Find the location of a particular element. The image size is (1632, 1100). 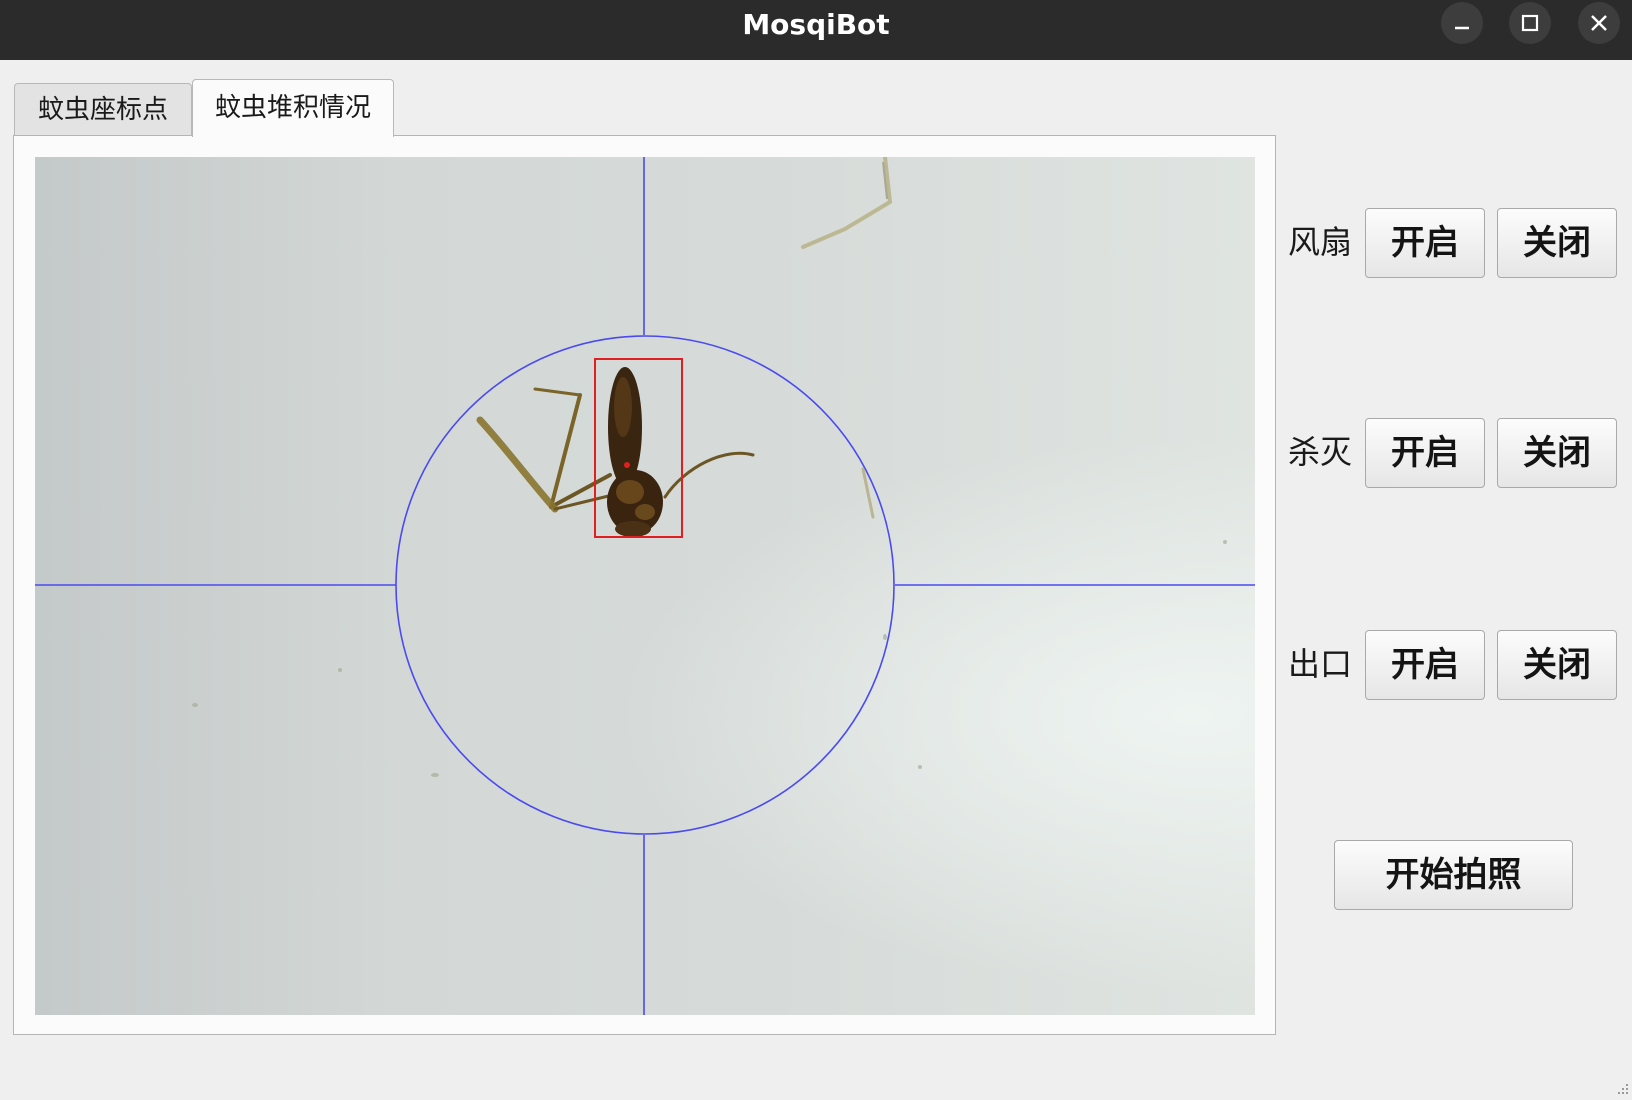

kill-on-button: 开启 is located at coordinates (1425, 453).